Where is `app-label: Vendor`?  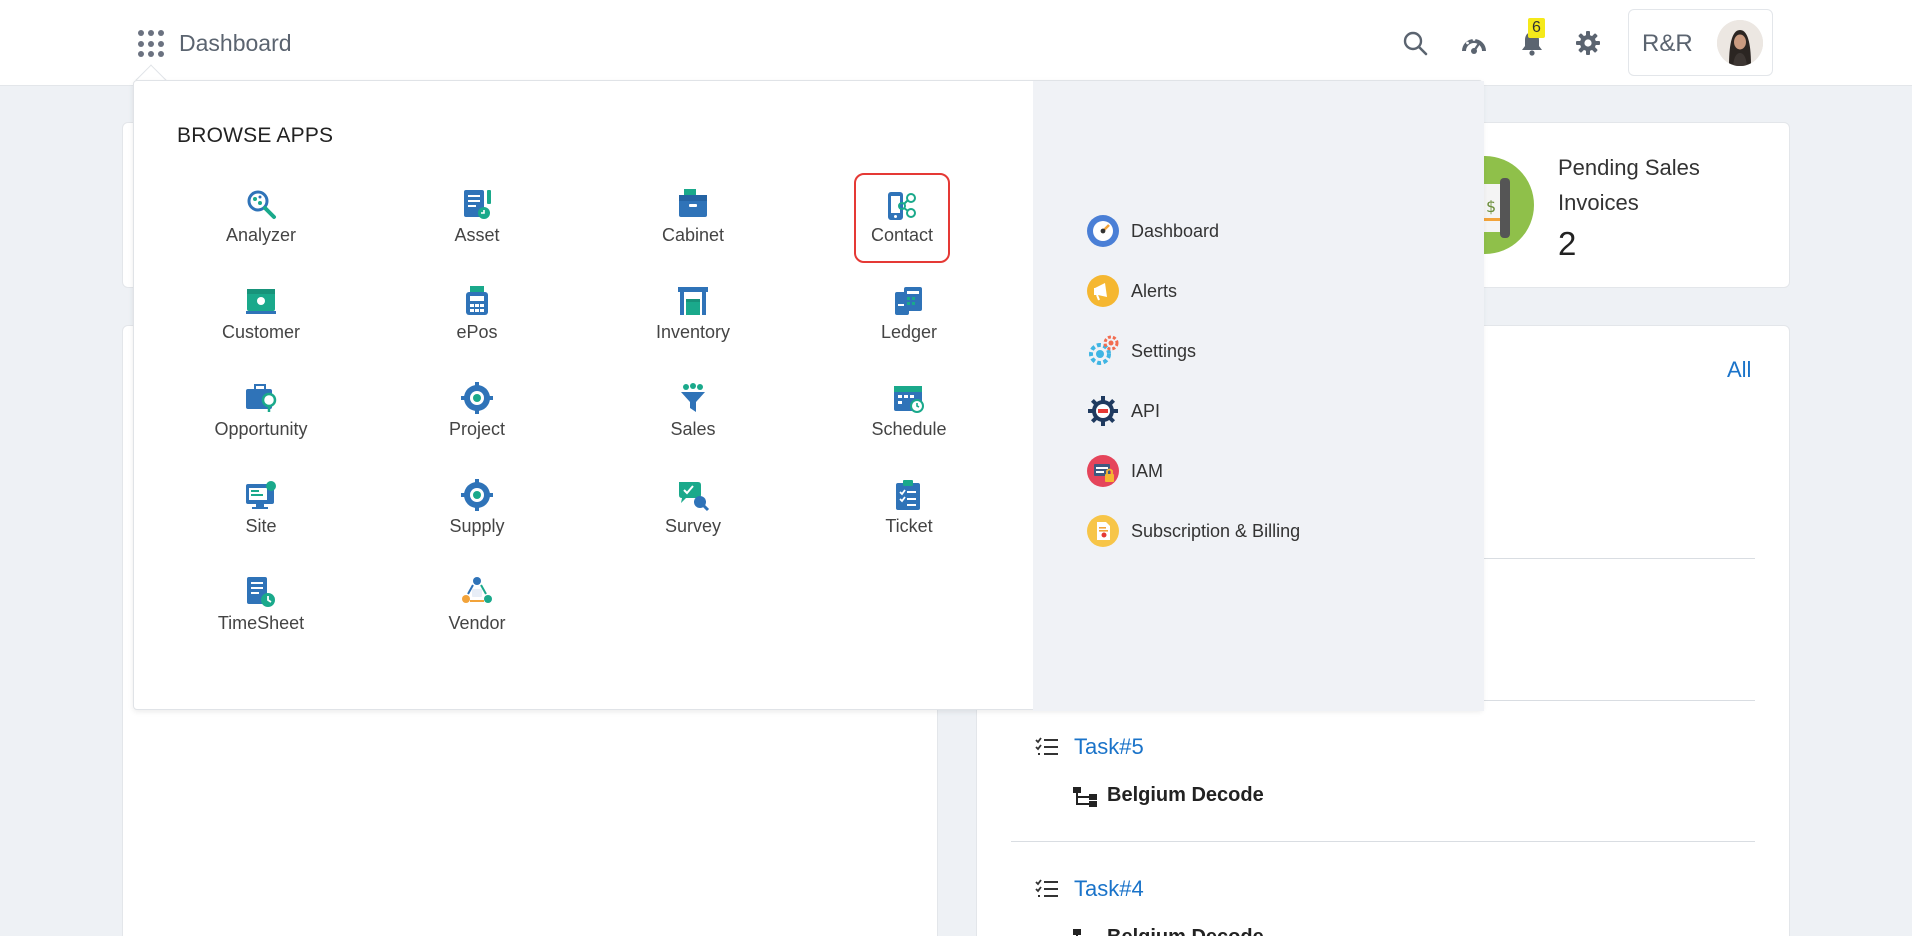
app-label: Vendor is located at coordinates (477, 623).